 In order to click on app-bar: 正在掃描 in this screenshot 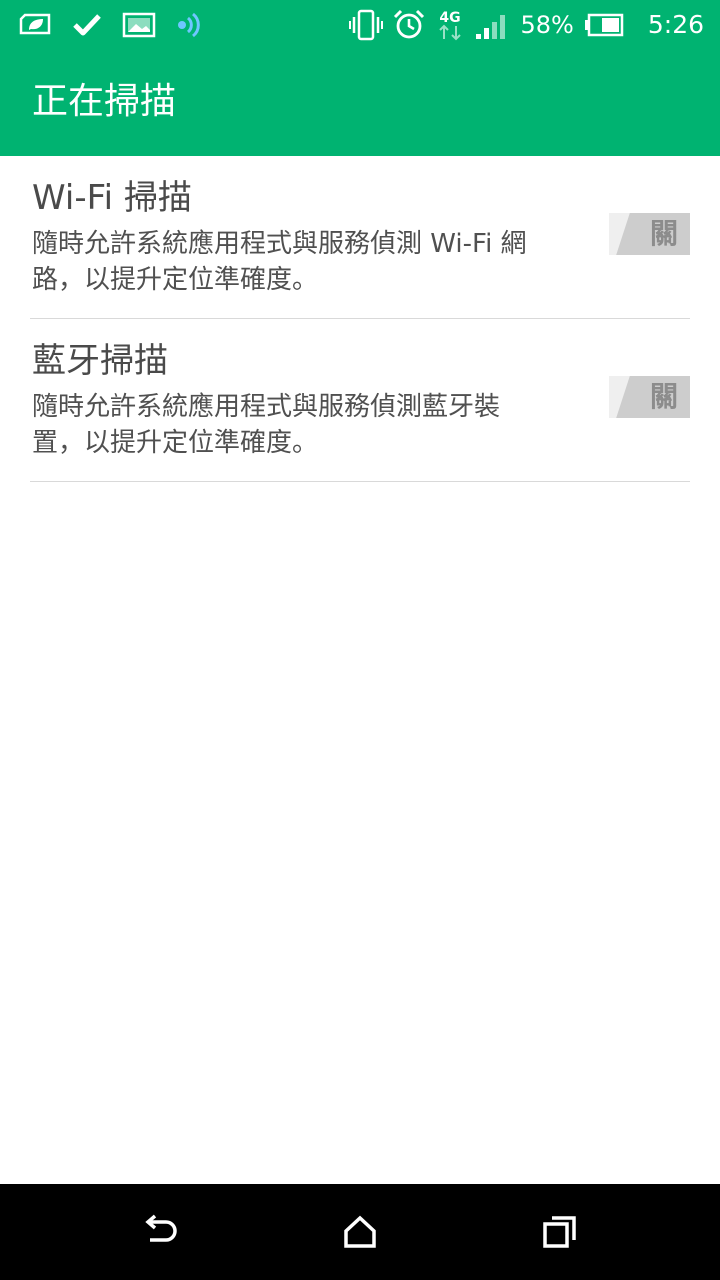, I will do `click(360, 103)`.